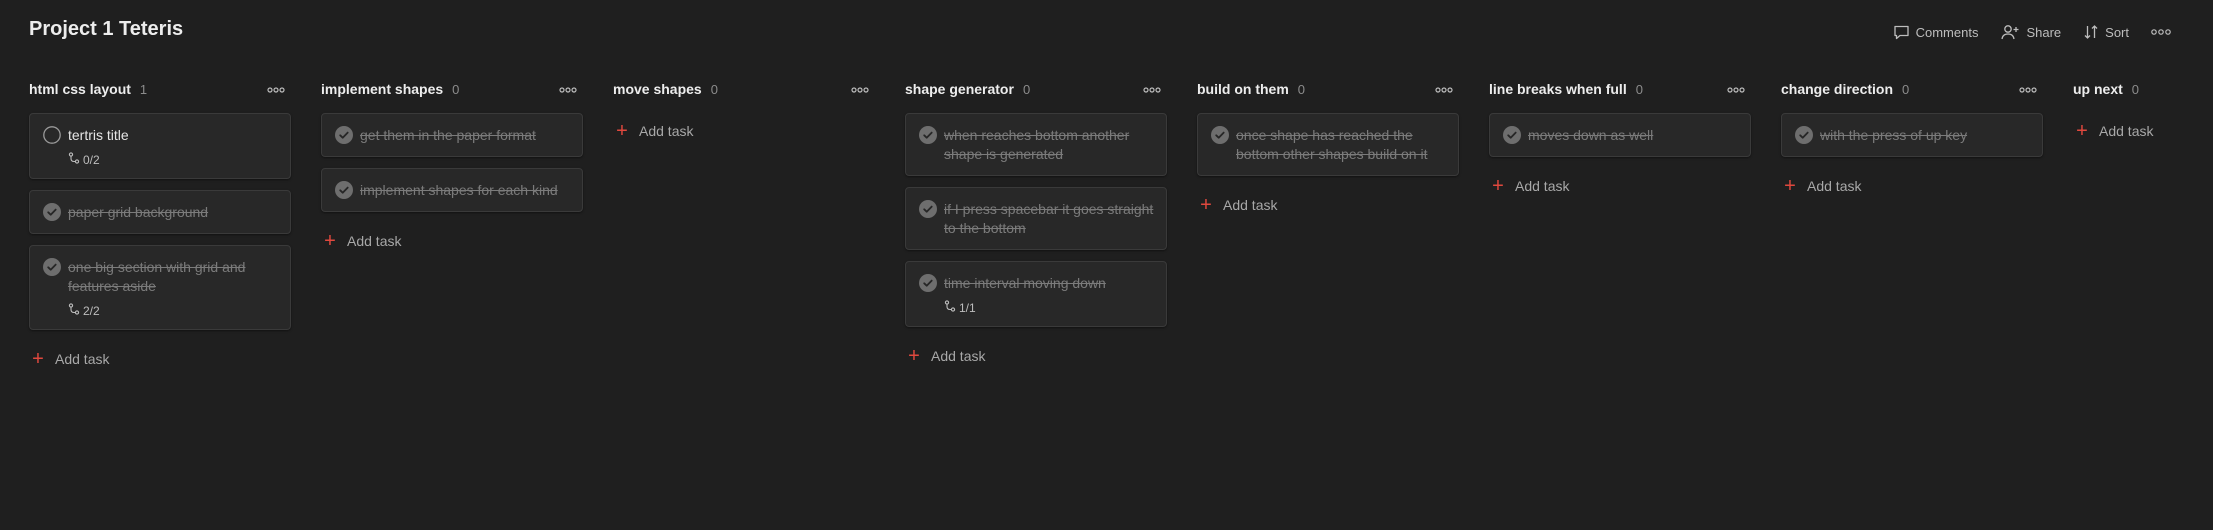 Image resolution: width=2213 pixels, height=530 pixels. I want to click on task-card: get them in the paper format, so click(452, 135).